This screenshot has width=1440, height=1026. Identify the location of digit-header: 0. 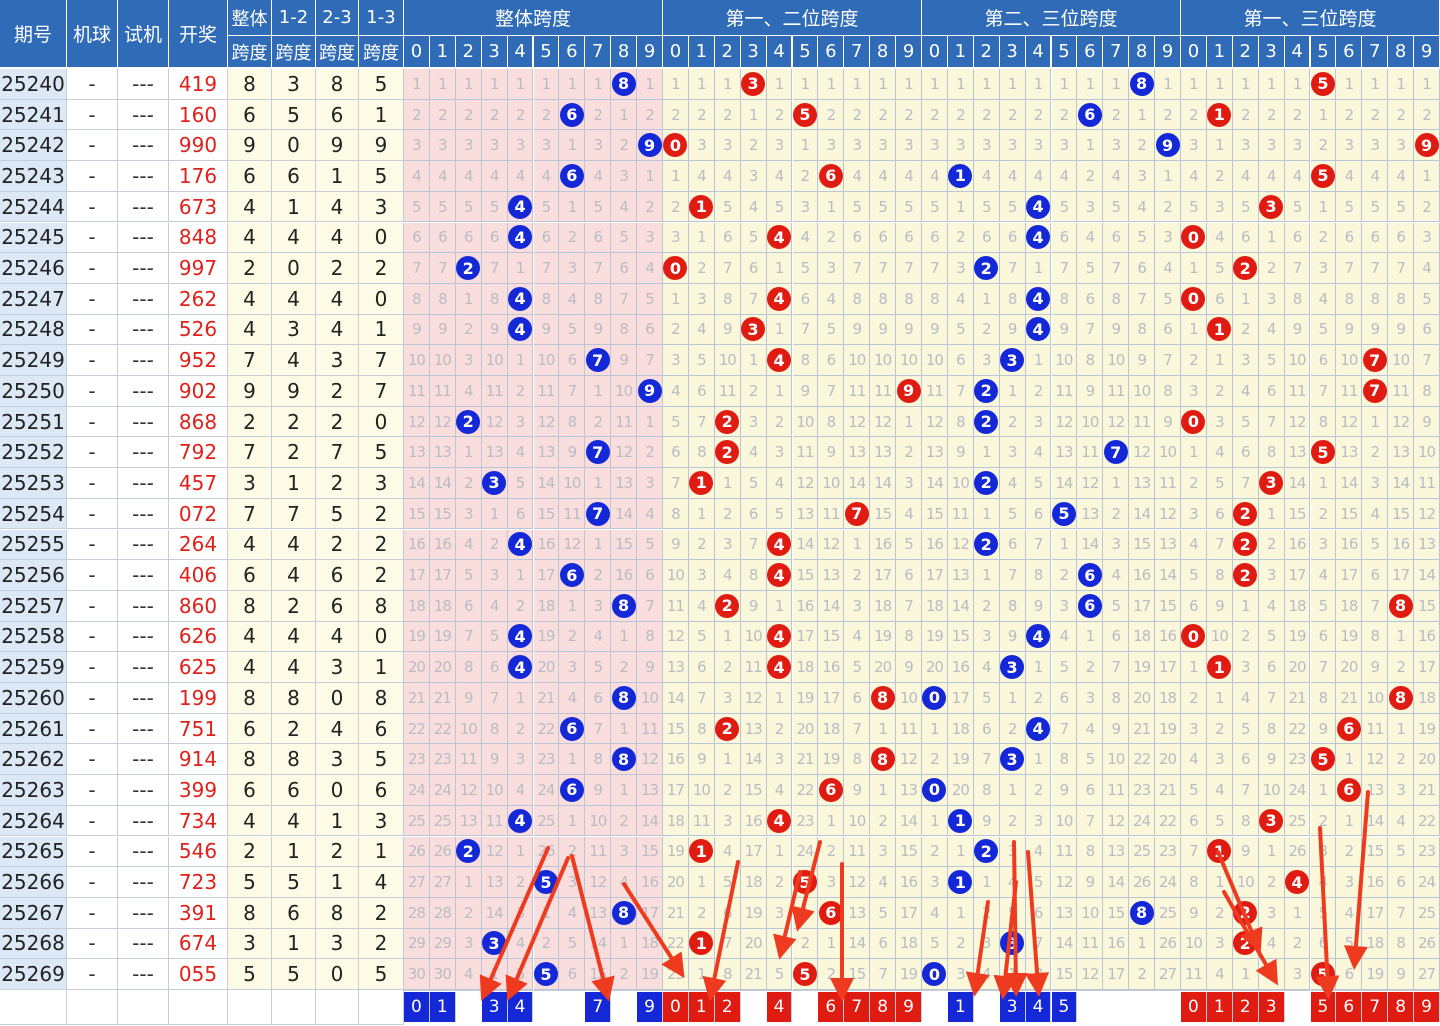
(935, 52).